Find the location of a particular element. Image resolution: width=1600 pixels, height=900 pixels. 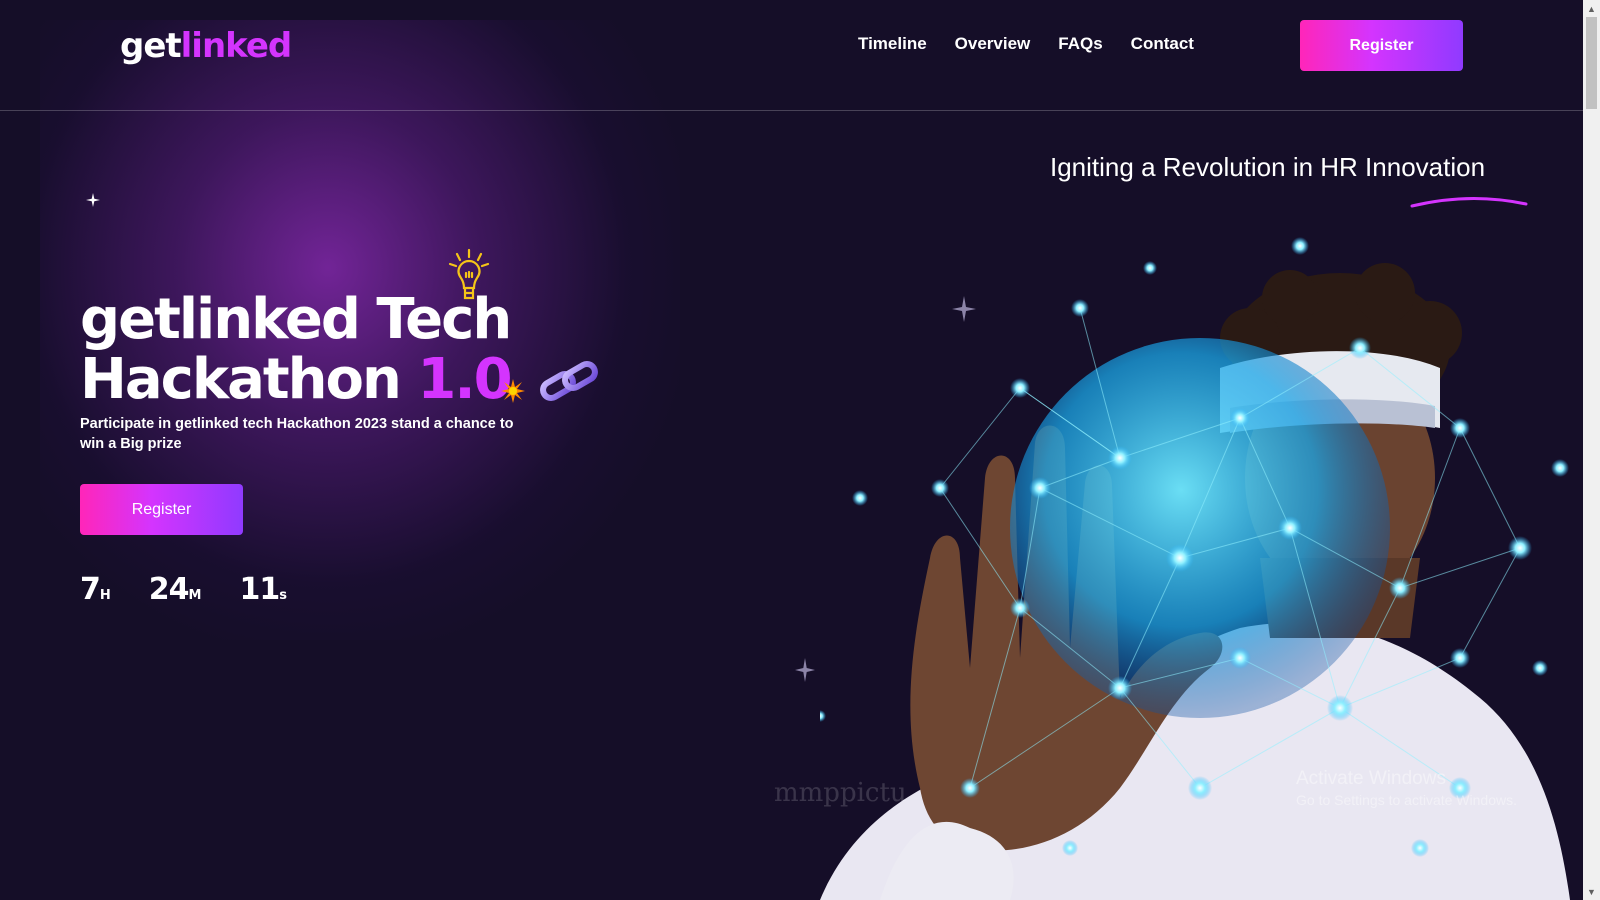

vertical-scrollbar: ▲ ▼ is located at coordinates (1591, 450).